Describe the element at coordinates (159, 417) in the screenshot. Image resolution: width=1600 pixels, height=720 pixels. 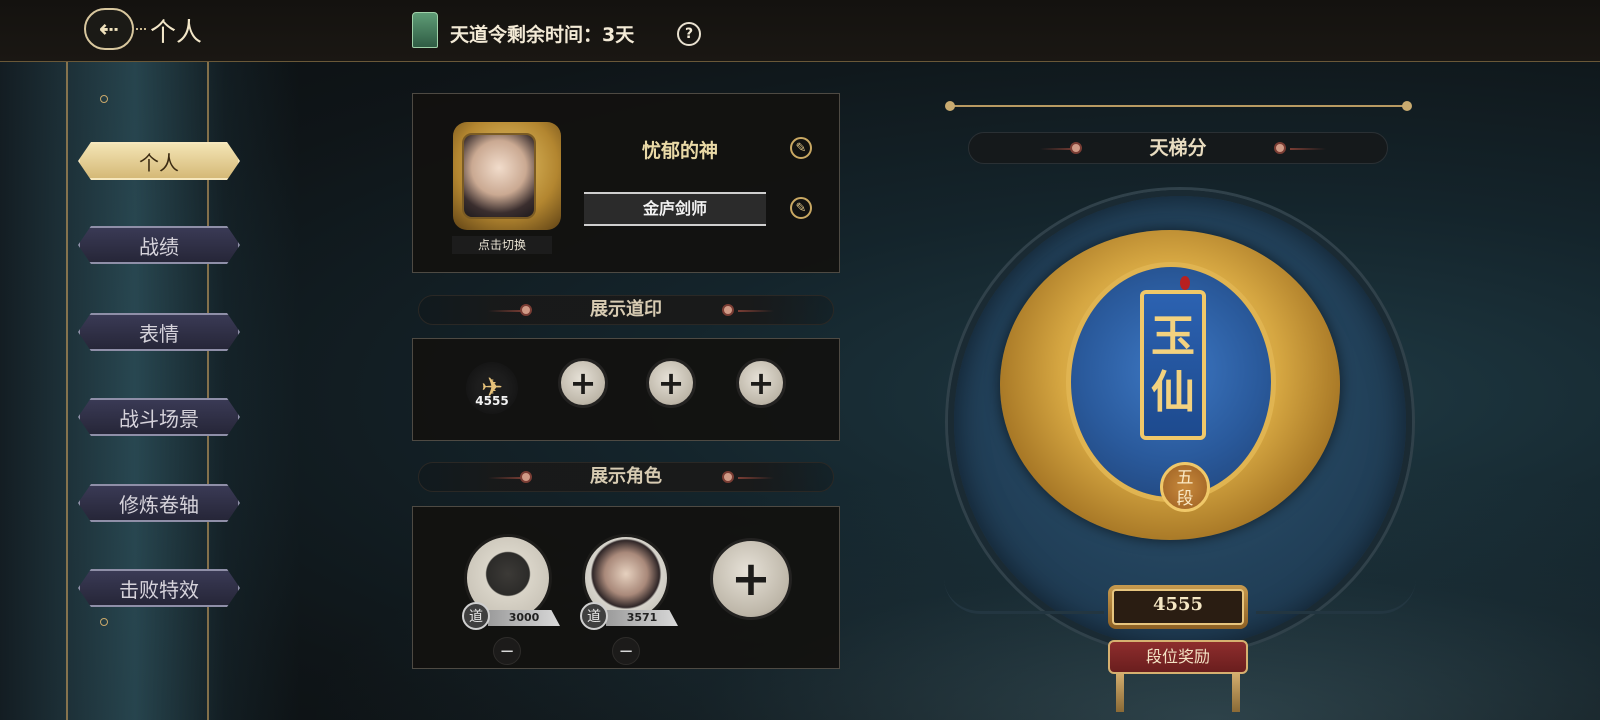
I see `sidebar-item-battle-scene: 战斗场景` at that location.